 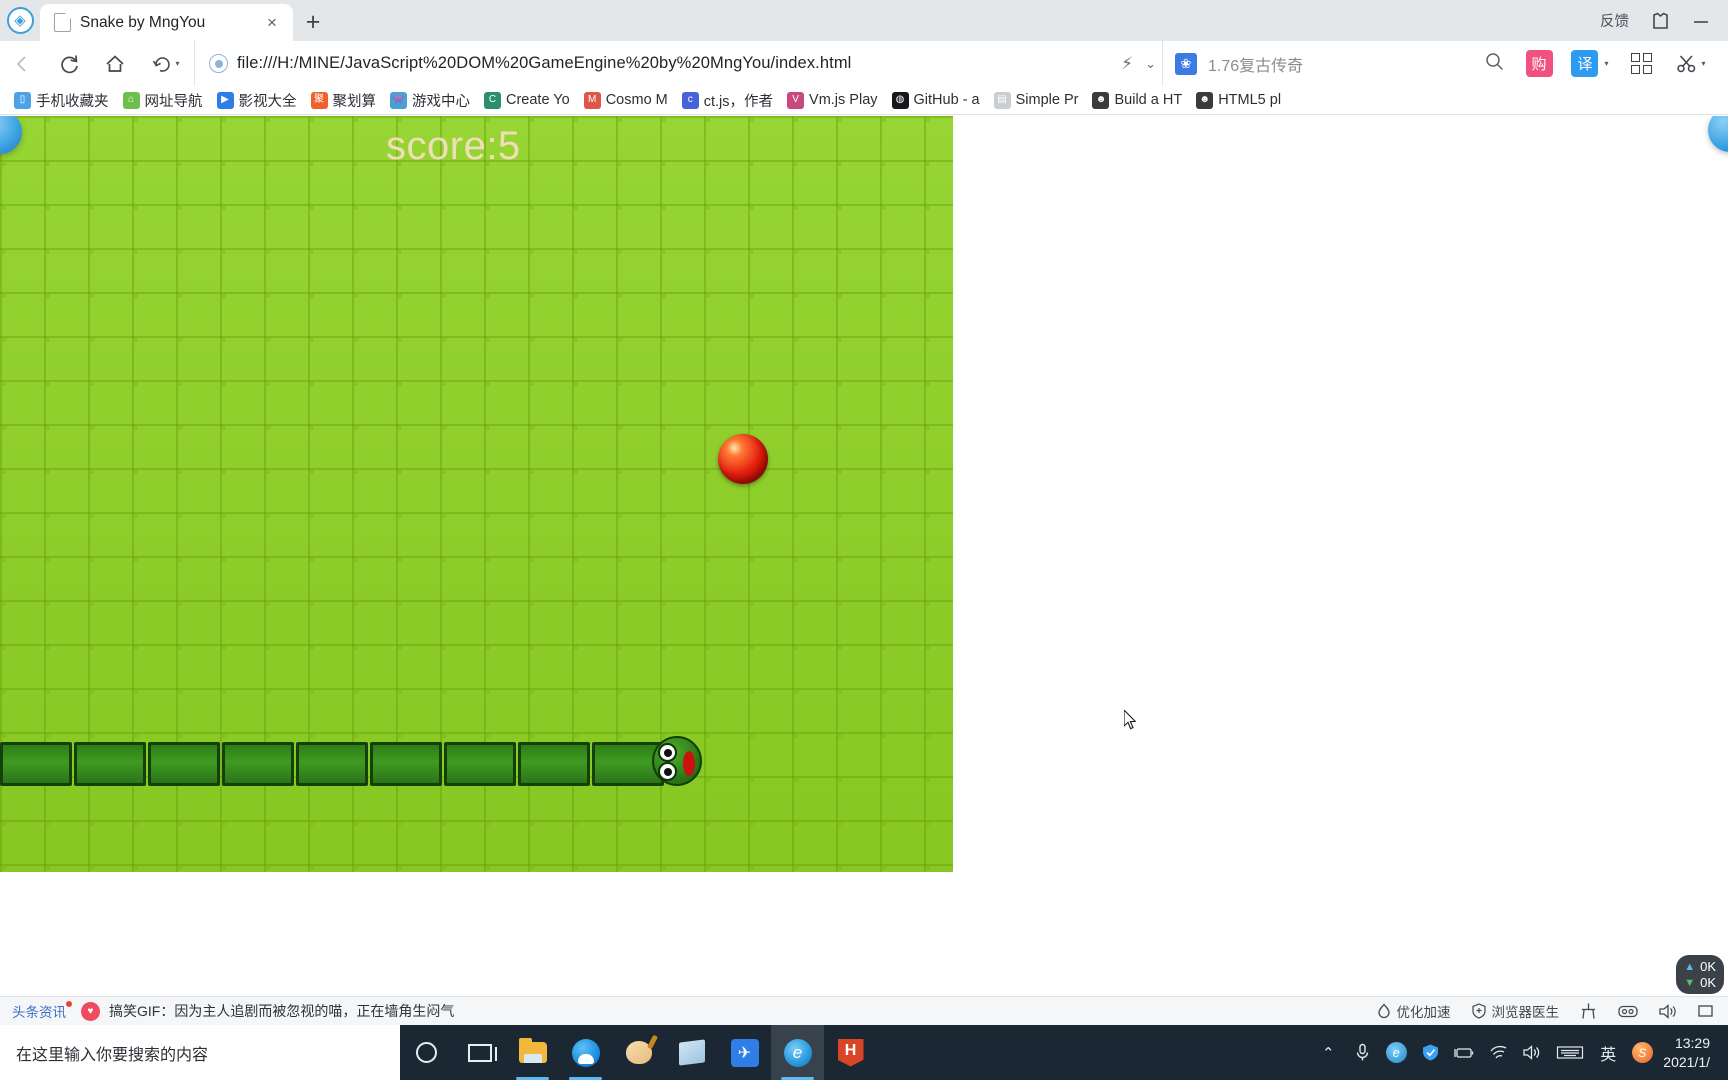 I want to click on window-icon, so click(x=1706, y=1011).